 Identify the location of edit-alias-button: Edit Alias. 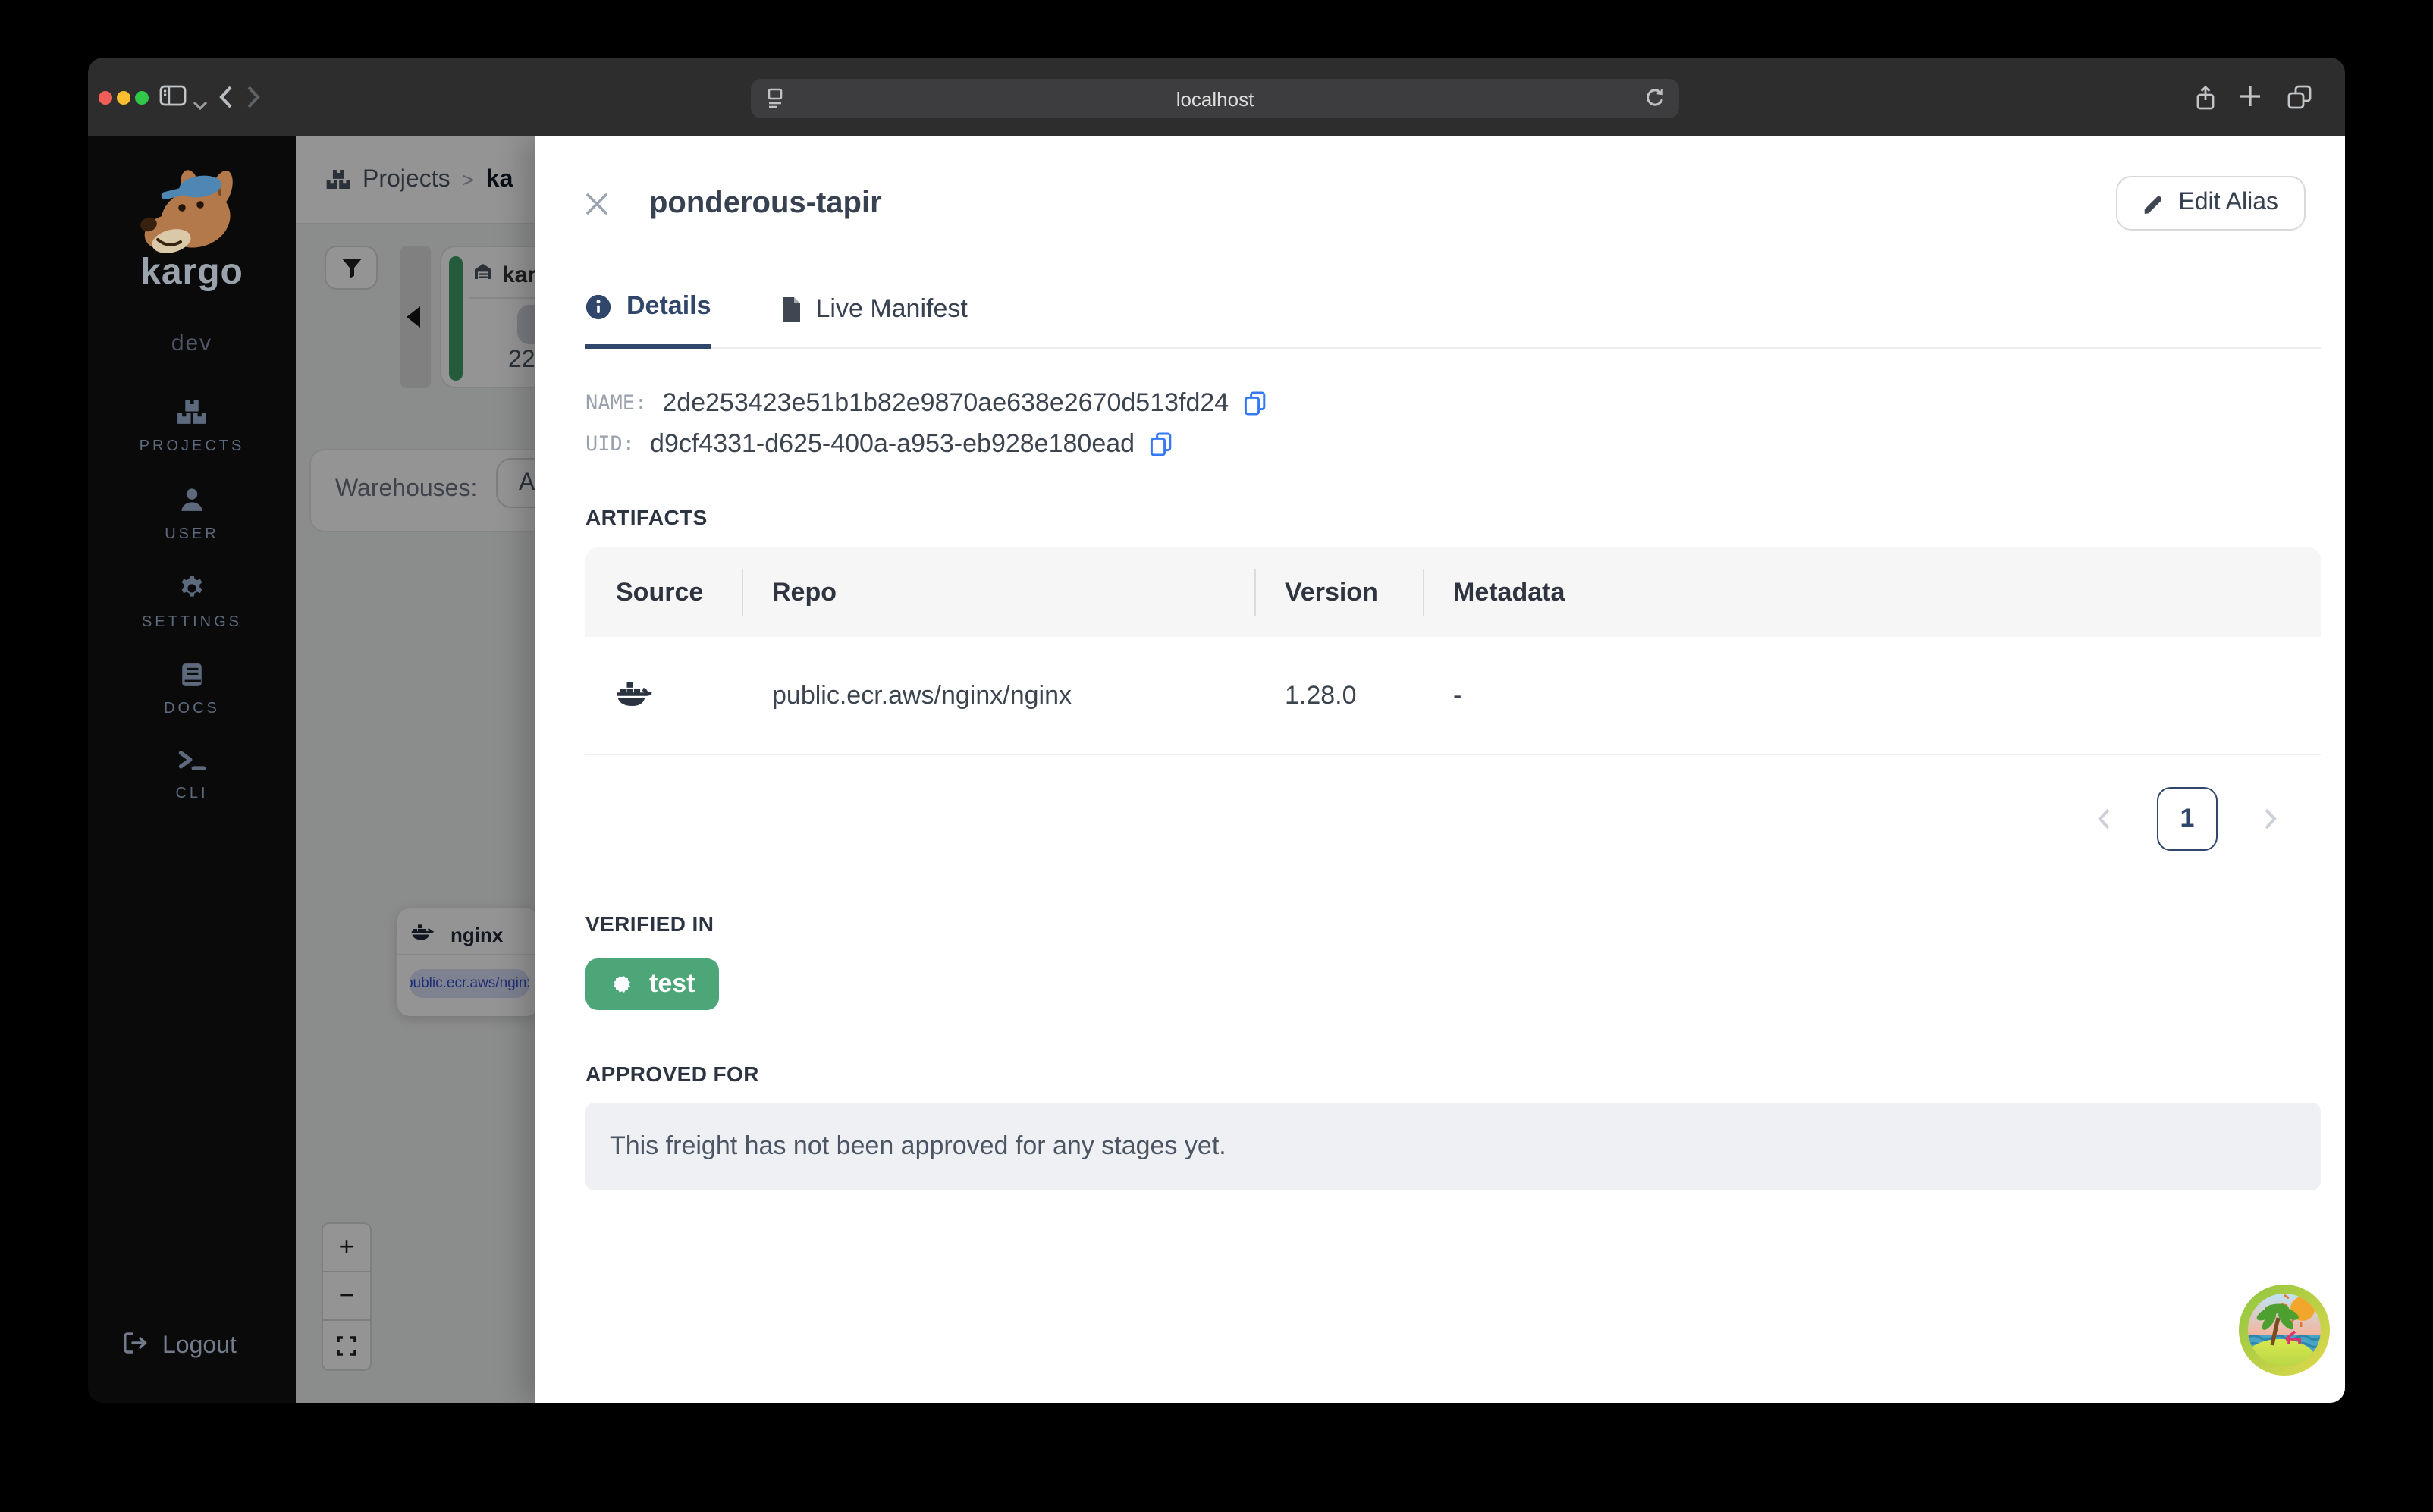
(2211, 204).